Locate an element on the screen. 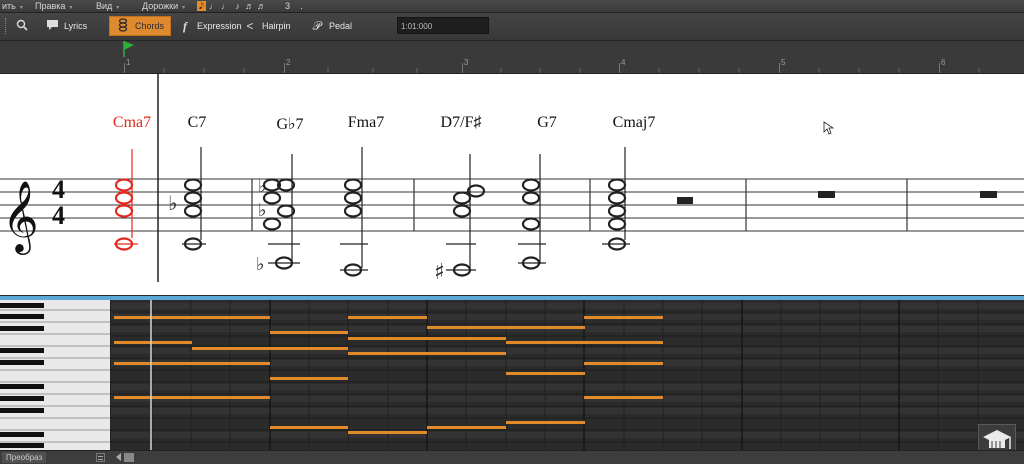  menu-file-label: ить is located at coordinates (9, 6).